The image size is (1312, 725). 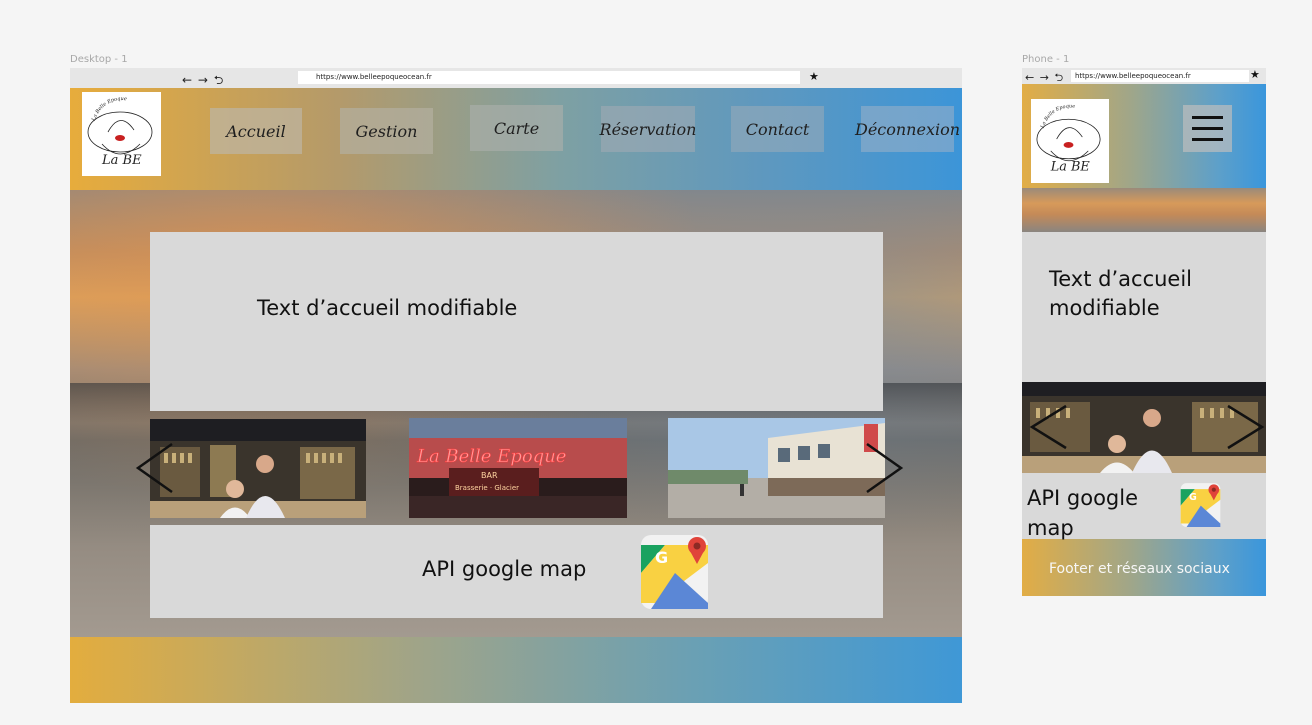 I want to click on svg-text: BAR, so click(x=489, y=475).